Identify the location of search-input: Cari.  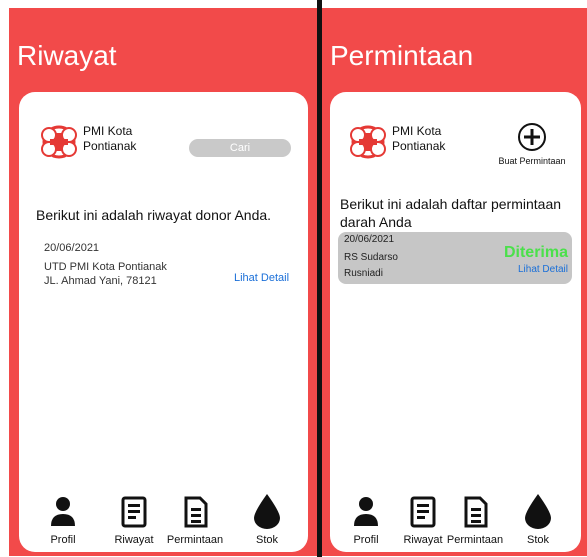
(240, 148).